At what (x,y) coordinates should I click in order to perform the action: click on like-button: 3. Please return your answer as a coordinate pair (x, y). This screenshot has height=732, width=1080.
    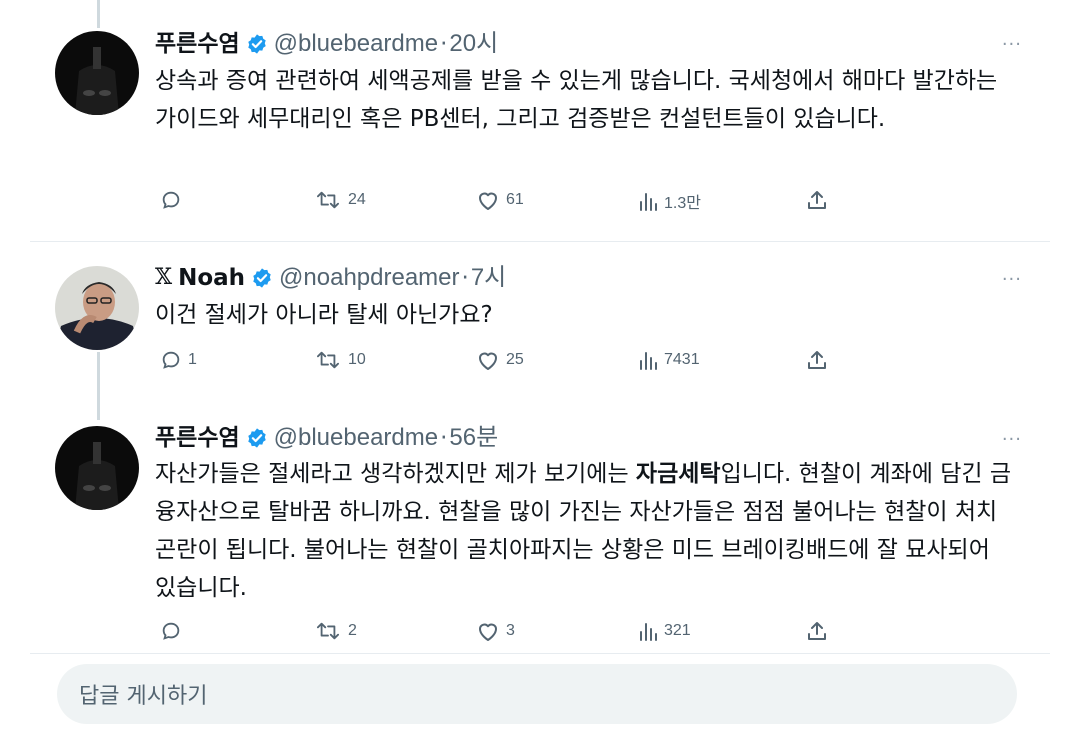
    Looking at the image, I should click on (495, 631).